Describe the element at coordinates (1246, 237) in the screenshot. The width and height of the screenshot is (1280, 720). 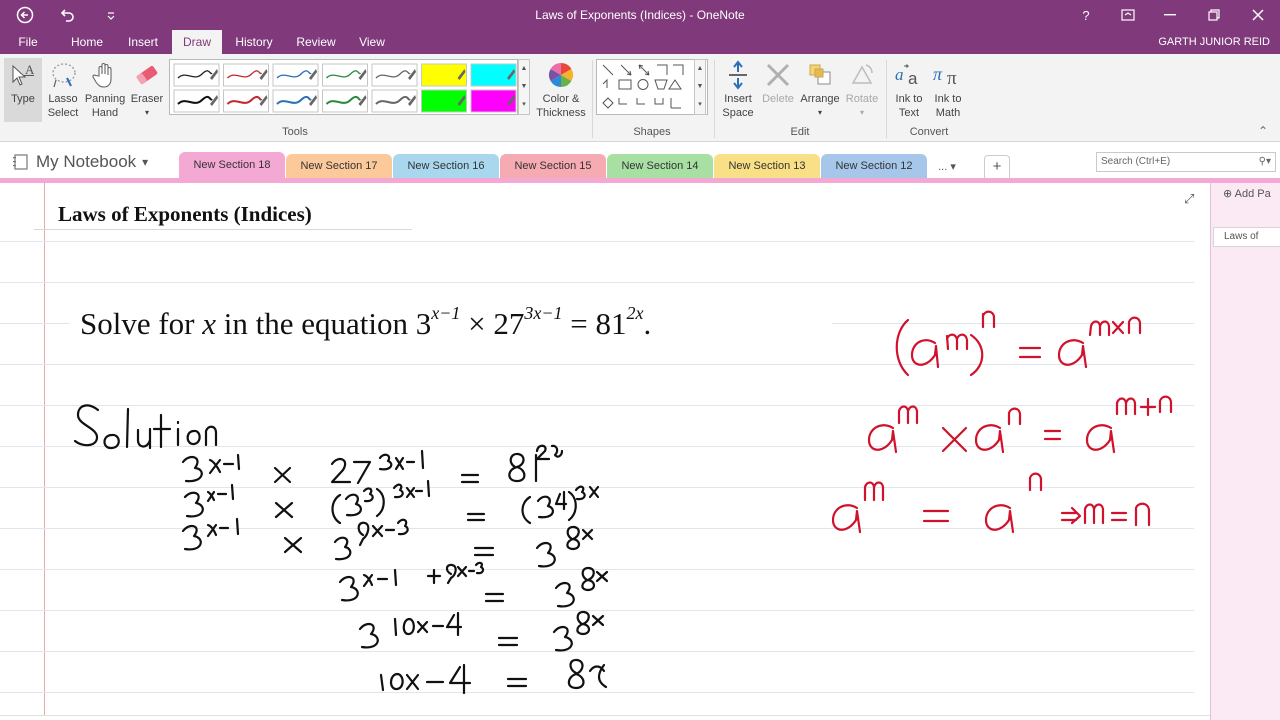
I see `page-list-item: Laws of` at that location.